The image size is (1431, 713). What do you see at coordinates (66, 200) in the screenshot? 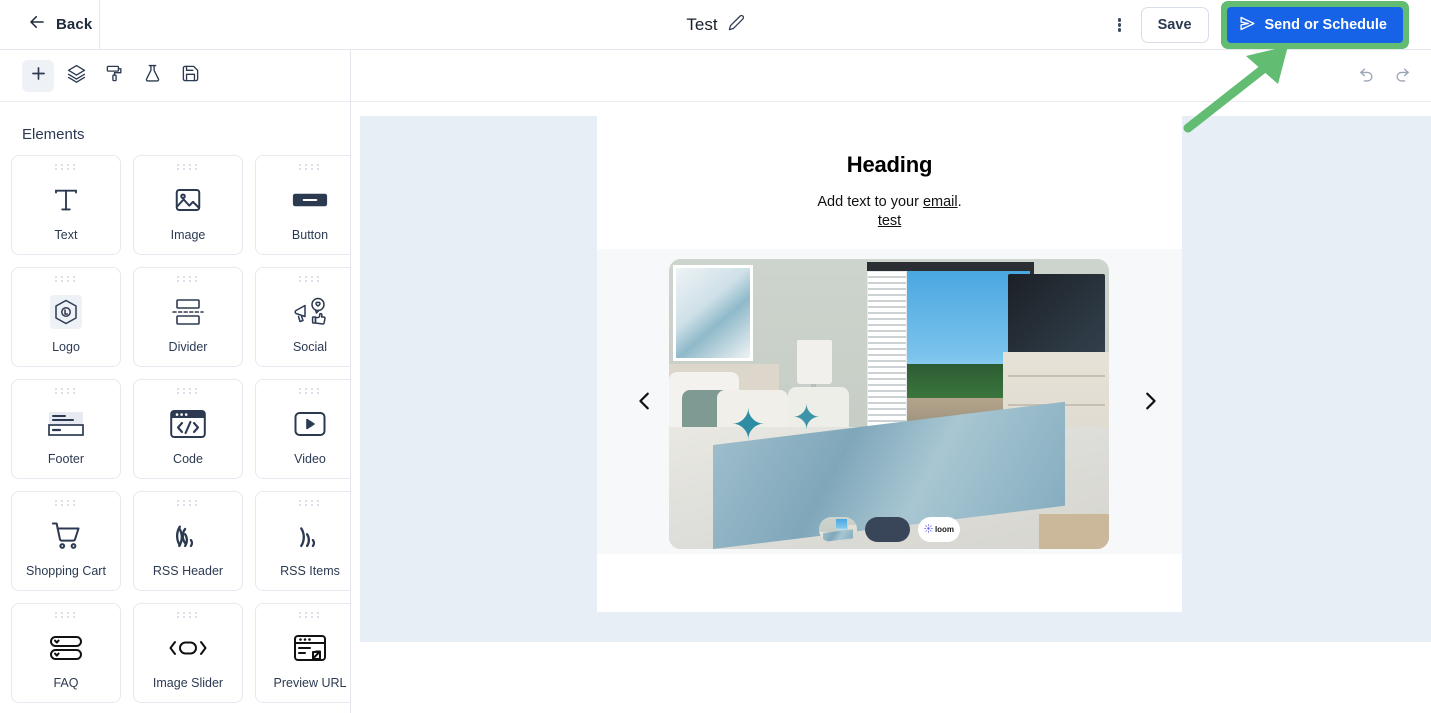
I see `text-icon` at bounding box center [66, 200].